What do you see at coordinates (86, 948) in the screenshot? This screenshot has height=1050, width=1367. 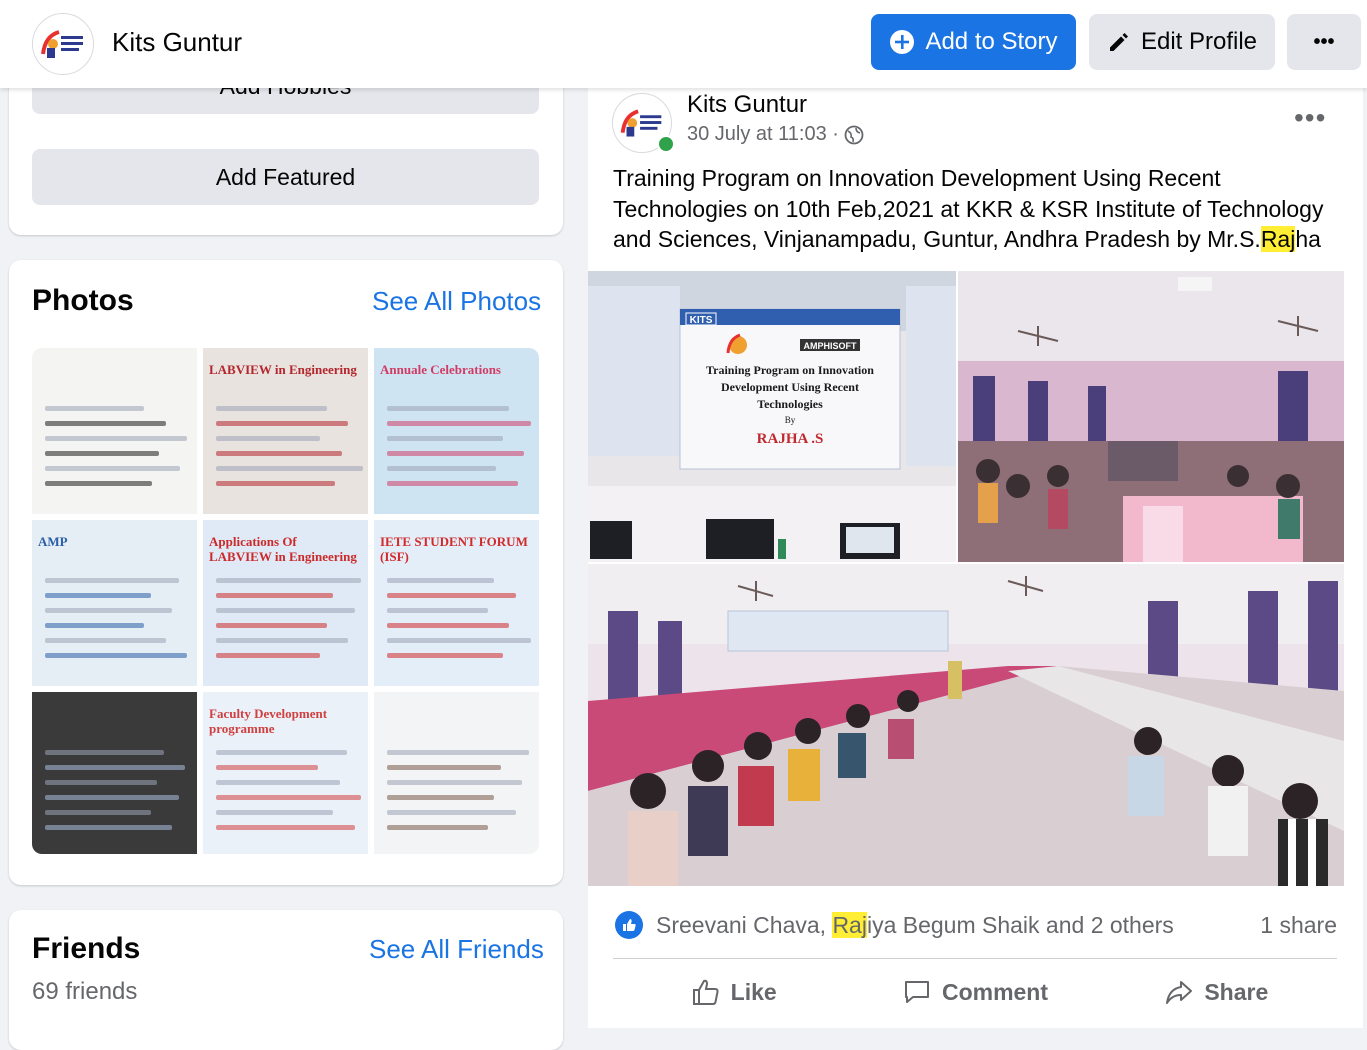 I see `friends-title: Friends` at bounding box center [86, 948].